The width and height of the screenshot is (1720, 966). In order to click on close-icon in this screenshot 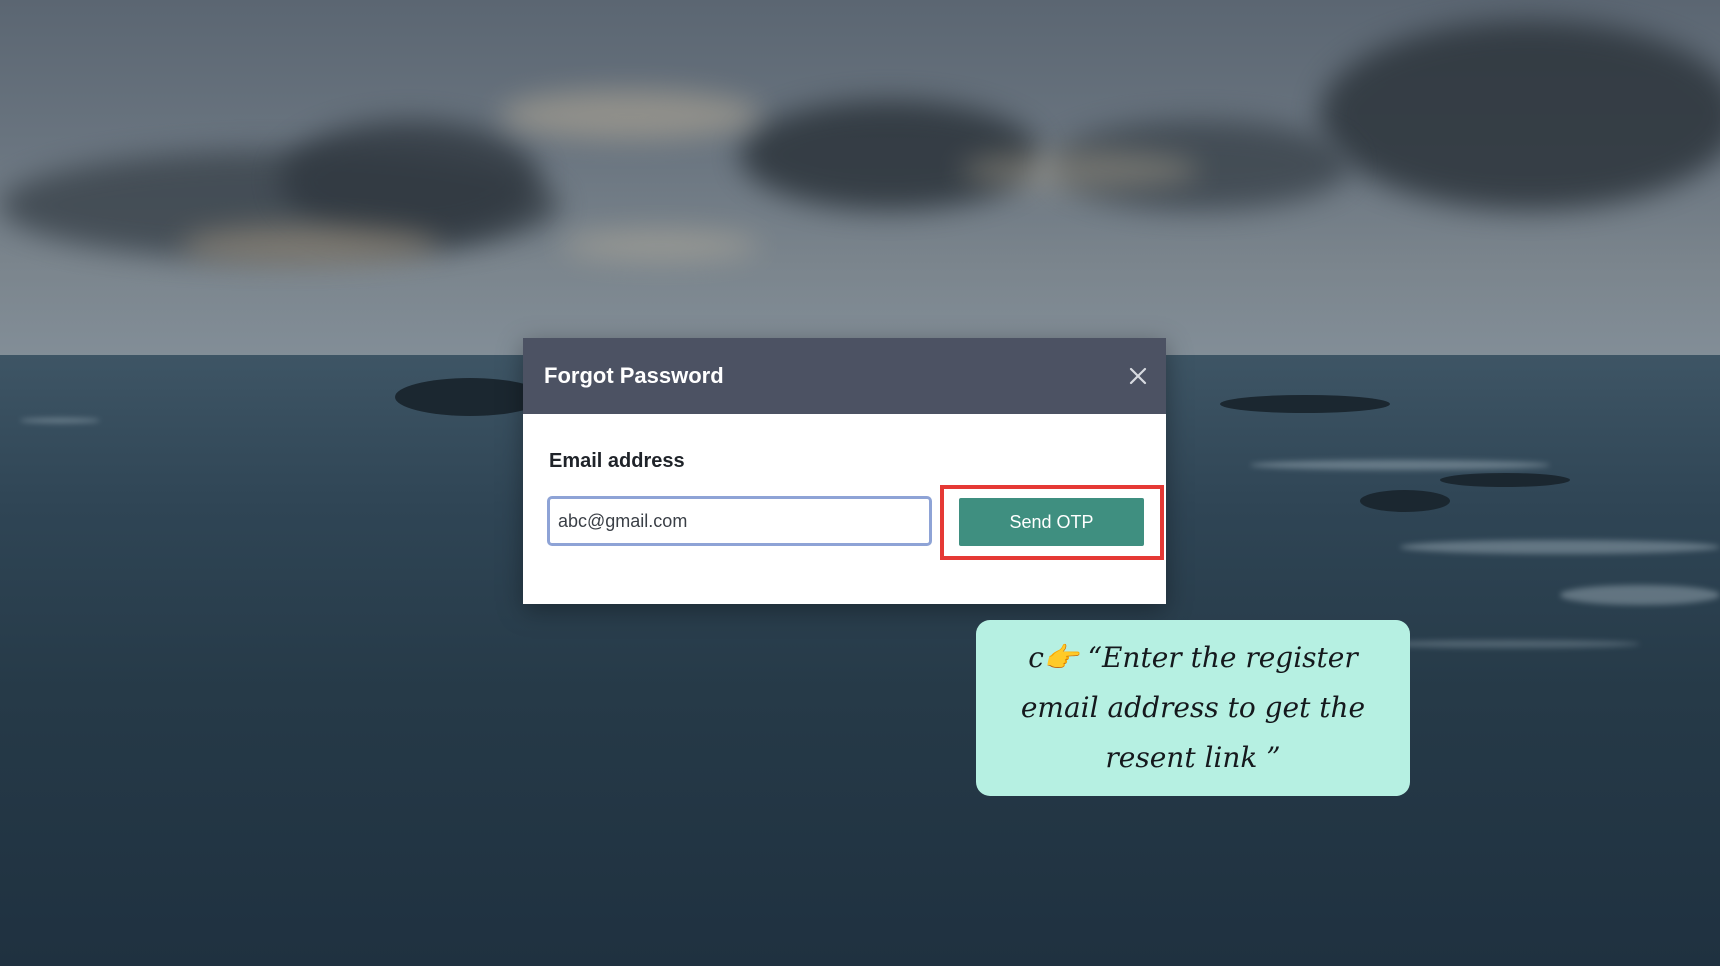, I will do `click(1138, 376)`.